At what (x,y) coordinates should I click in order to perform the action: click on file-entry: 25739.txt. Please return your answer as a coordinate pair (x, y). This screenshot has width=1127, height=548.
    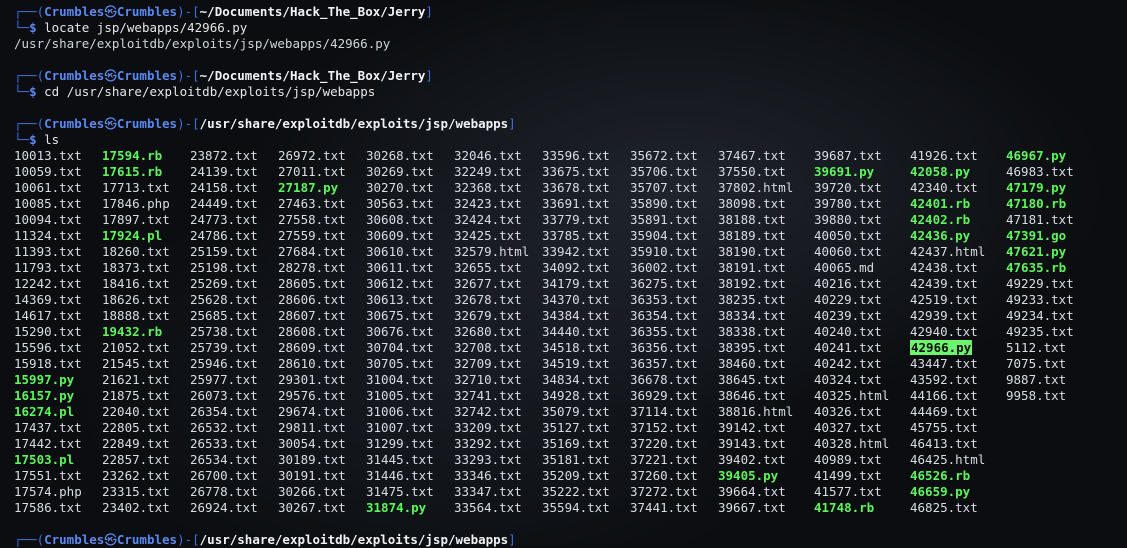
    Looking at the image, I should click on (224, 347).